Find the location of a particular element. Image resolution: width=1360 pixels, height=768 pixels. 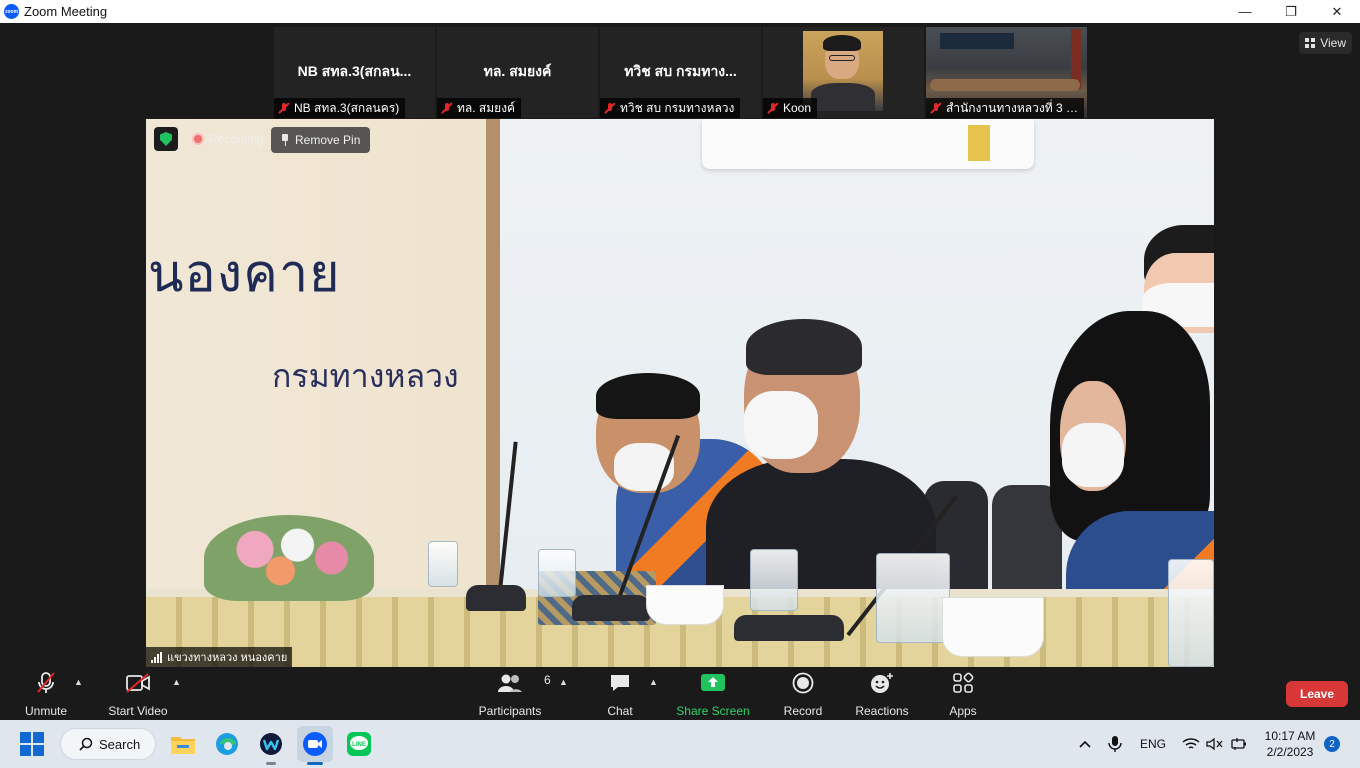

participant-name: NB สทล.3(สกลนคร) is located at coordinates (347, 107).